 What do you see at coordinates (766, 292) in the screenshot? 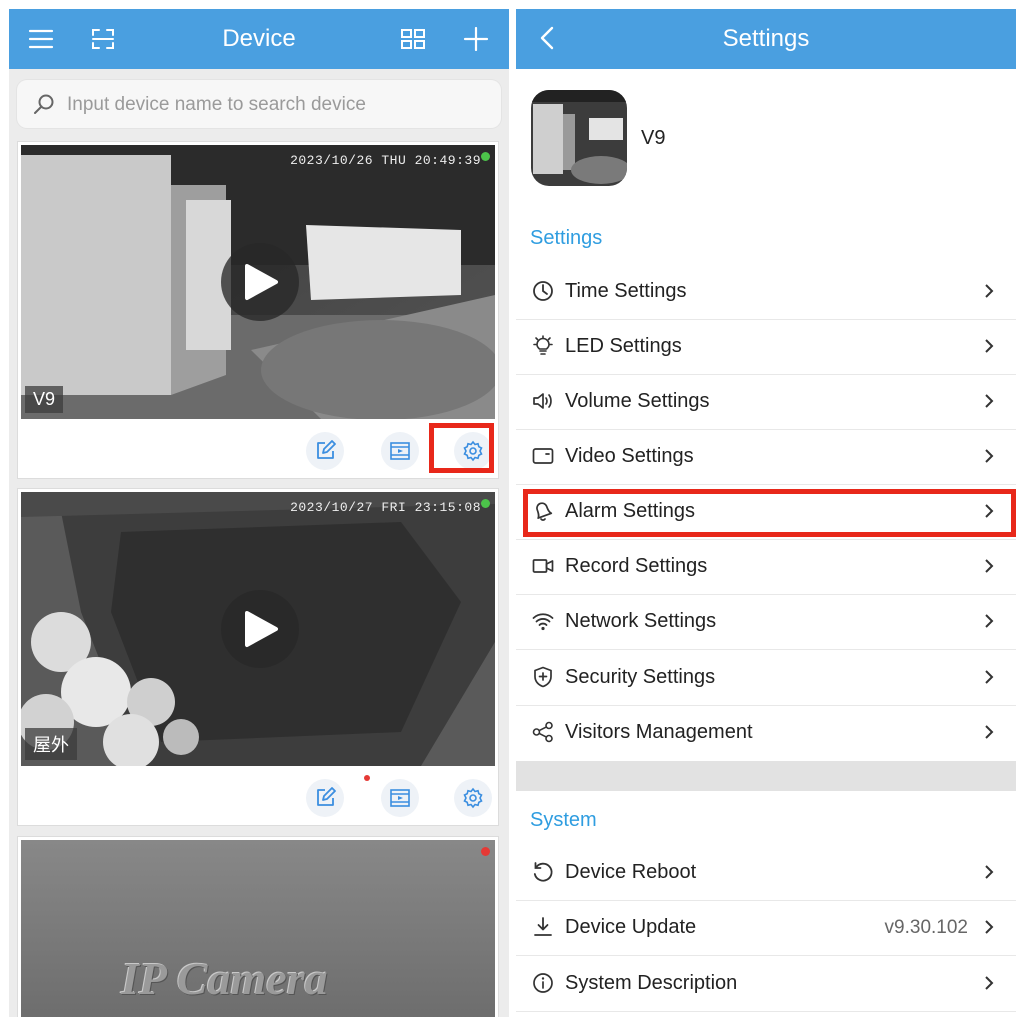
I see `settings-item-time: Time Settings` at bounding box center [766, 292].